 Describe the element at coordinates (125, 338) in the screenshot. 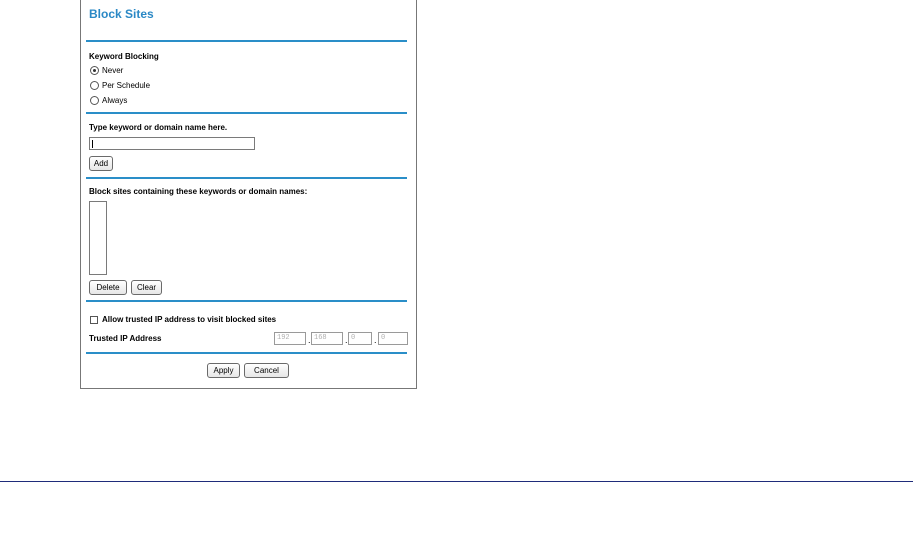

I see `trusted-ip-label: Trusted IP Address` at that location.